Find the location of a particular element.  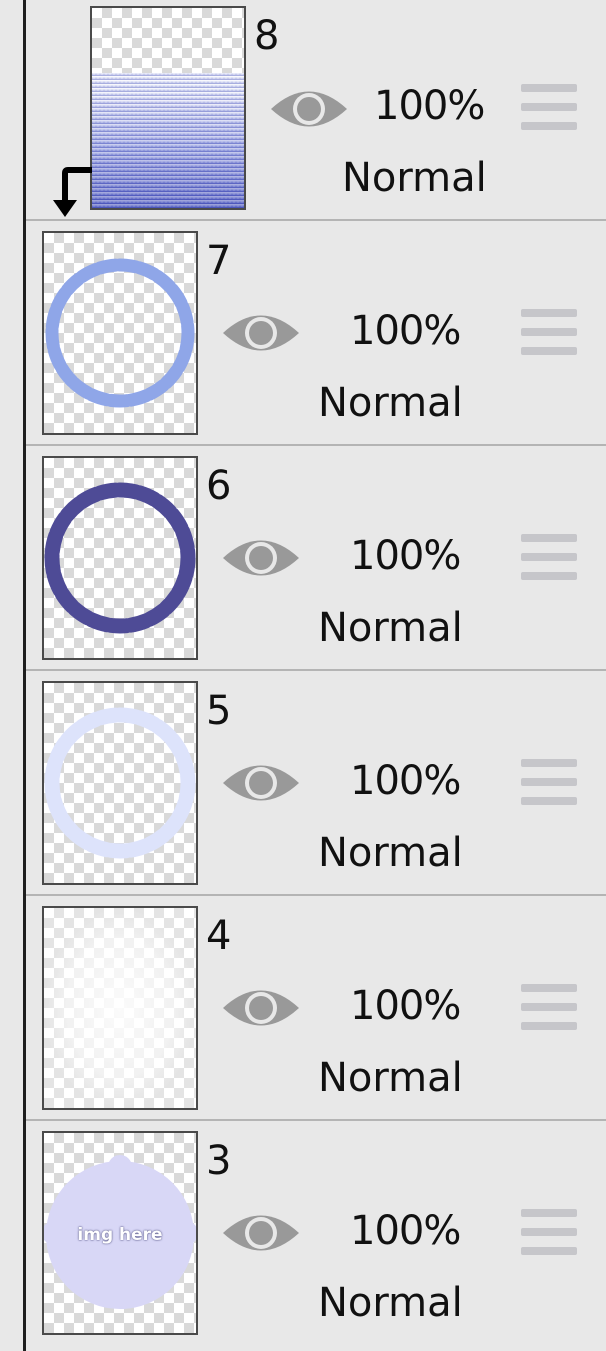

blur-thumbnail-art is located at coordinates (120, 1008).